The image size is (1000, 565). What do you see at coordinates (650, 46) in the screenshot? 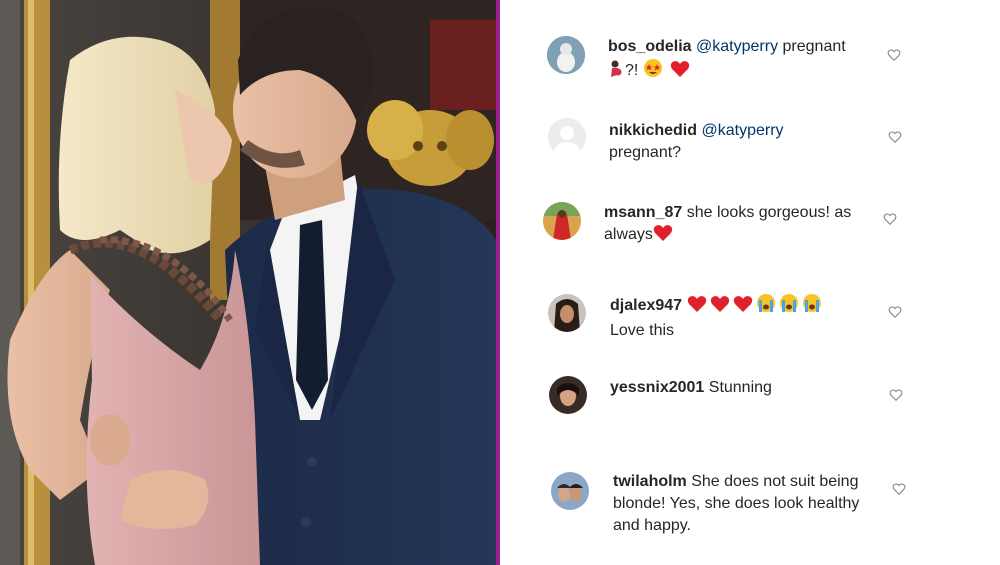
I see `comment-username: bos_odelia` at bounding box center [650, 46].